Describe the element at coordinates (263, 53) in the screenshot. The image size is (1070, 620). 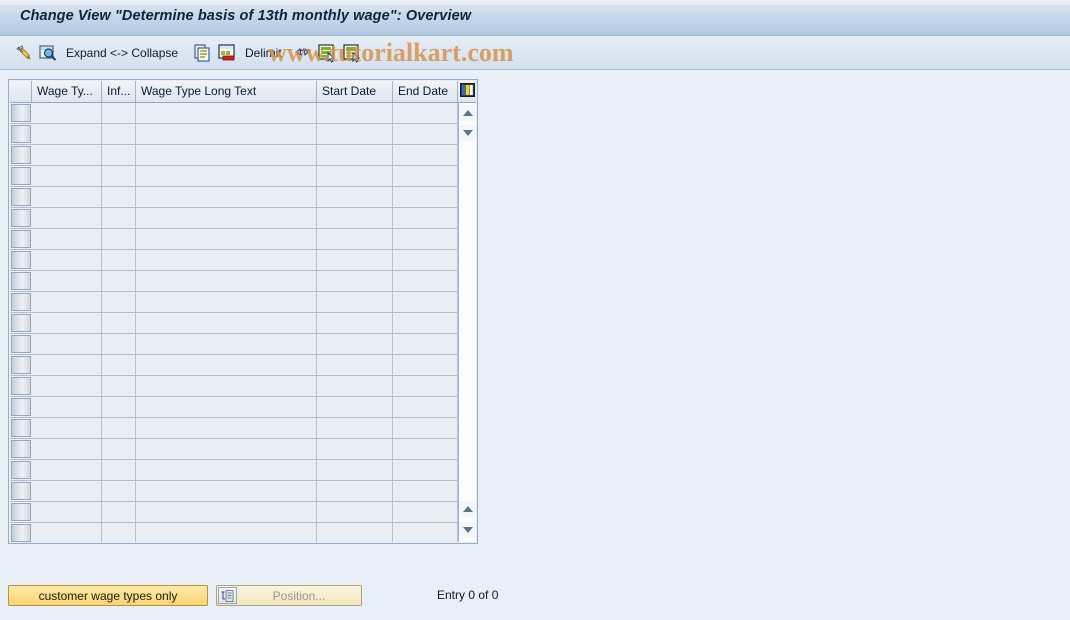
I see `delimit-button: Delimit` at that location.